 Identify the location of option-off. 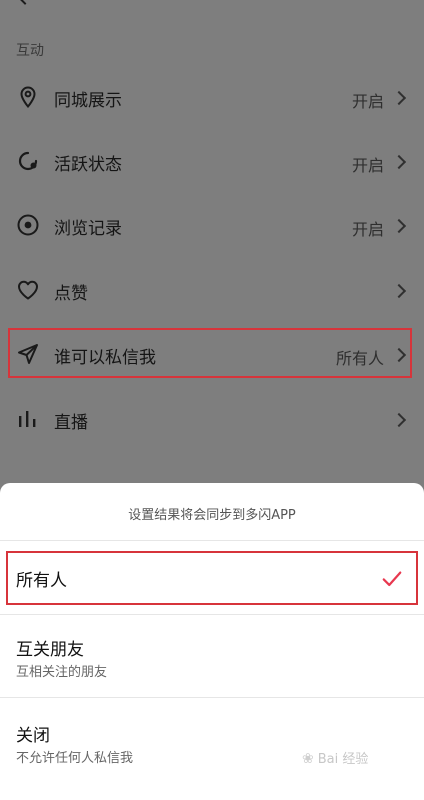
(212, 743).